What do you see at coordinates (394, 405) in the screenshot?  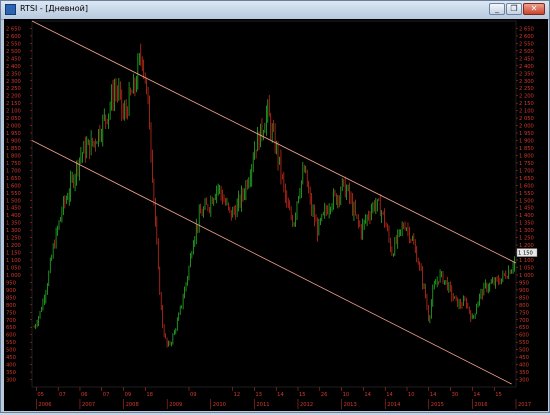 I see `x-tick-label-year: 2014` at bounding box center [394, 405].